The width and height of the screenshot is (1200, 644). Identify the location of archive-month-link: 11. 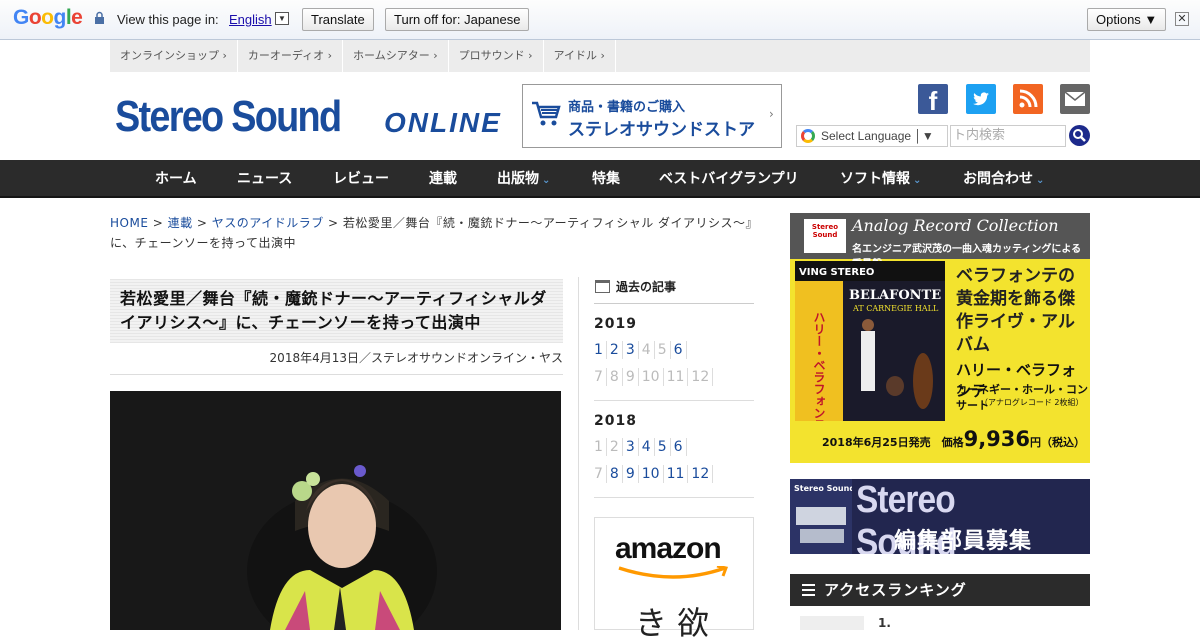
(678, 474).